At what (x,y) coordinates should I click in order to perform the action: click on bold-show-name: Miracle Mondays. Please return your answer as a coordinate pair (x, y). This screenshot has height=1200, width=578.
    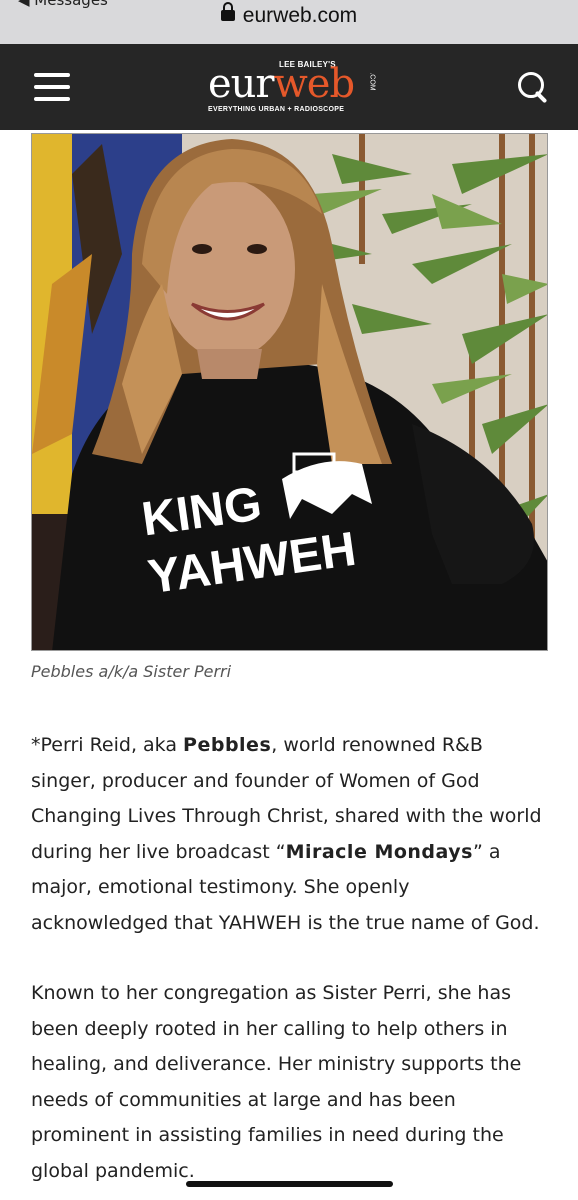
    Looking at the image, I should click on (379, 851).